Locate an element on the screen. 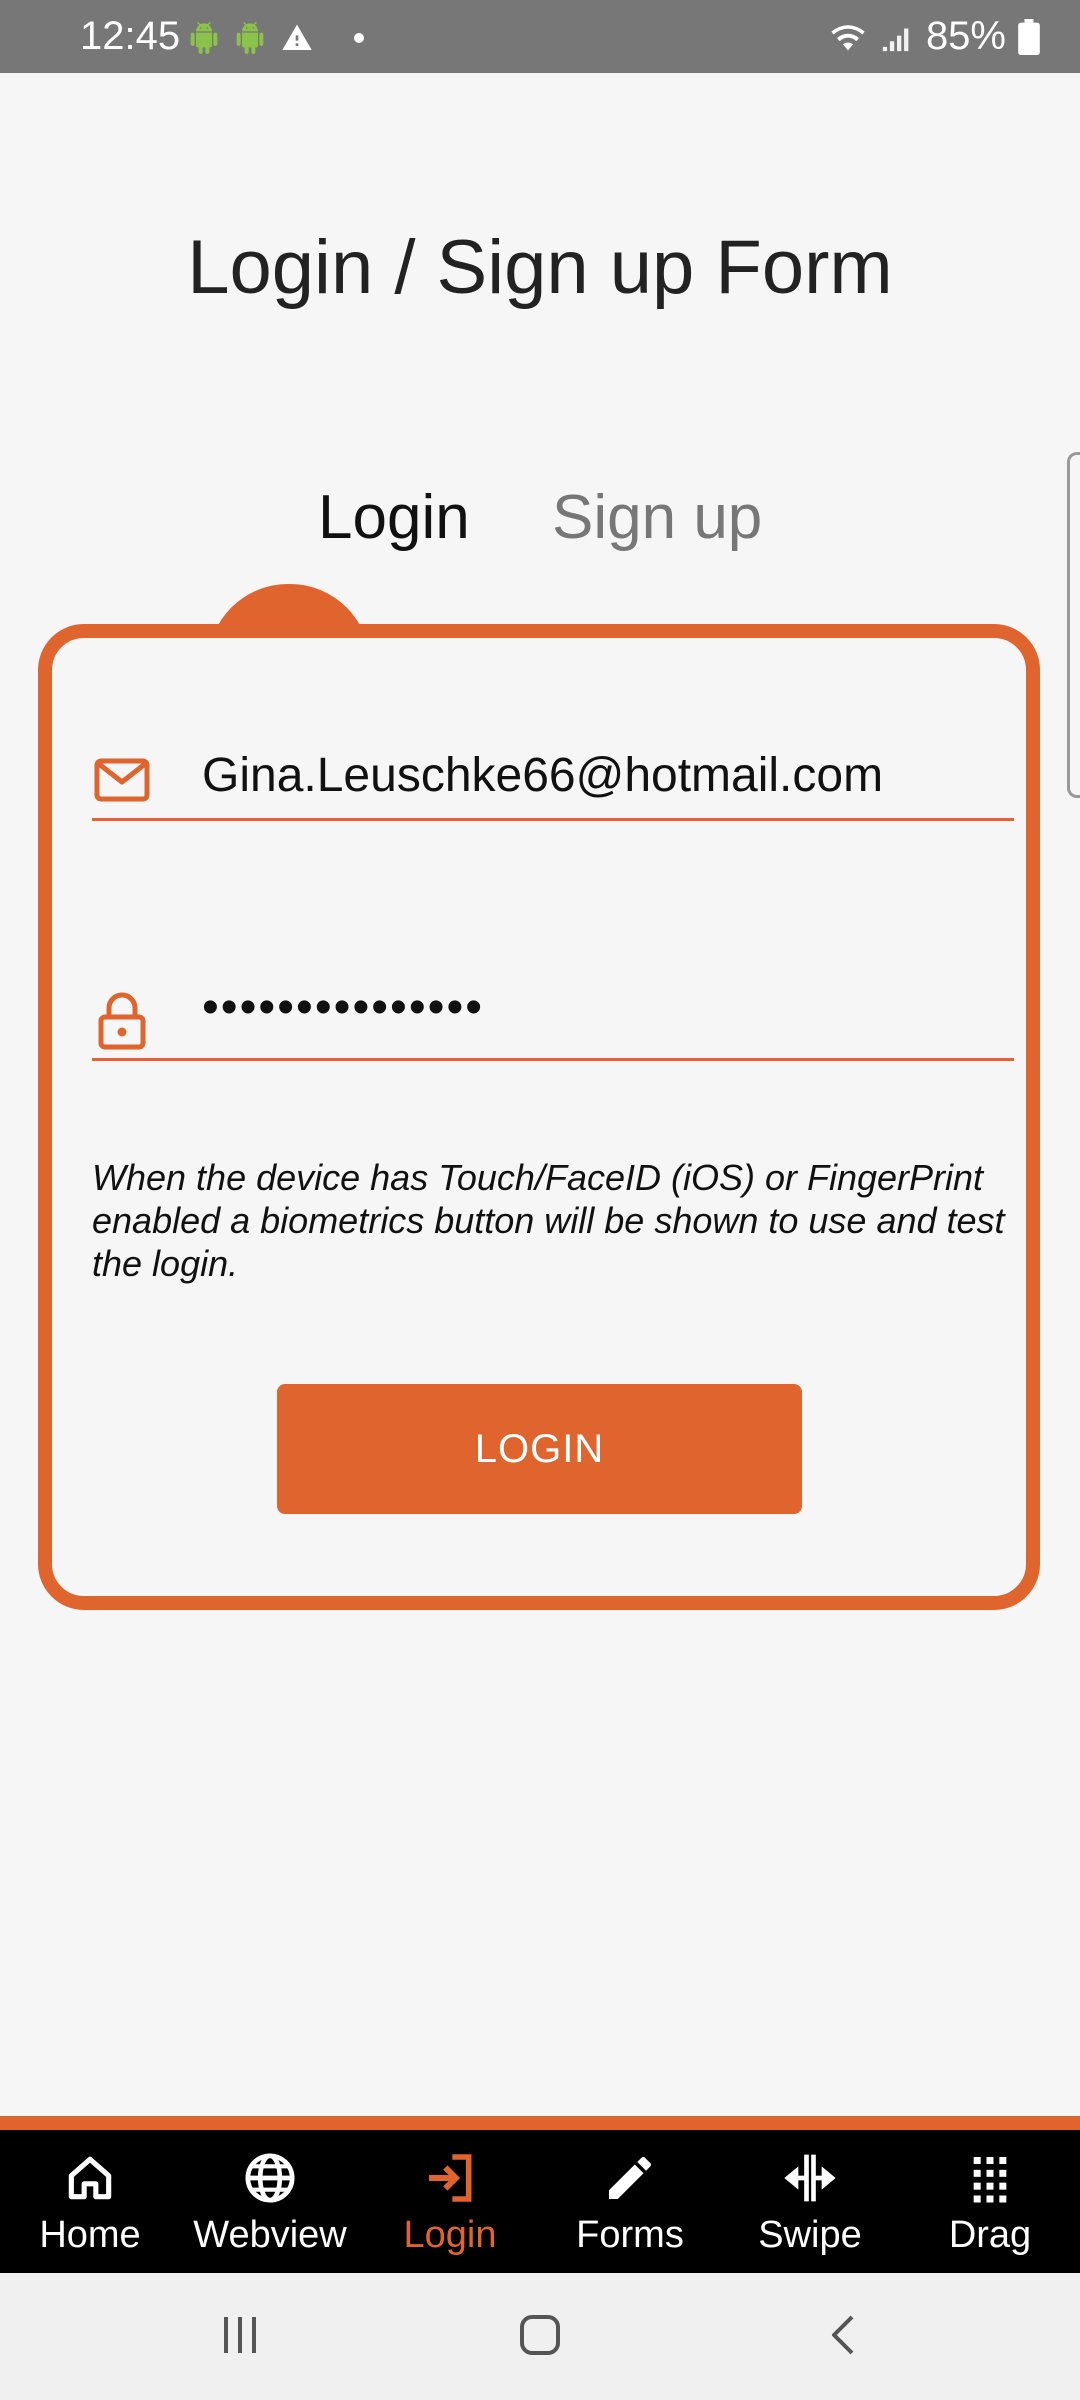  nav-label-swipe: Swipe is located at coordinates (810, 2235).